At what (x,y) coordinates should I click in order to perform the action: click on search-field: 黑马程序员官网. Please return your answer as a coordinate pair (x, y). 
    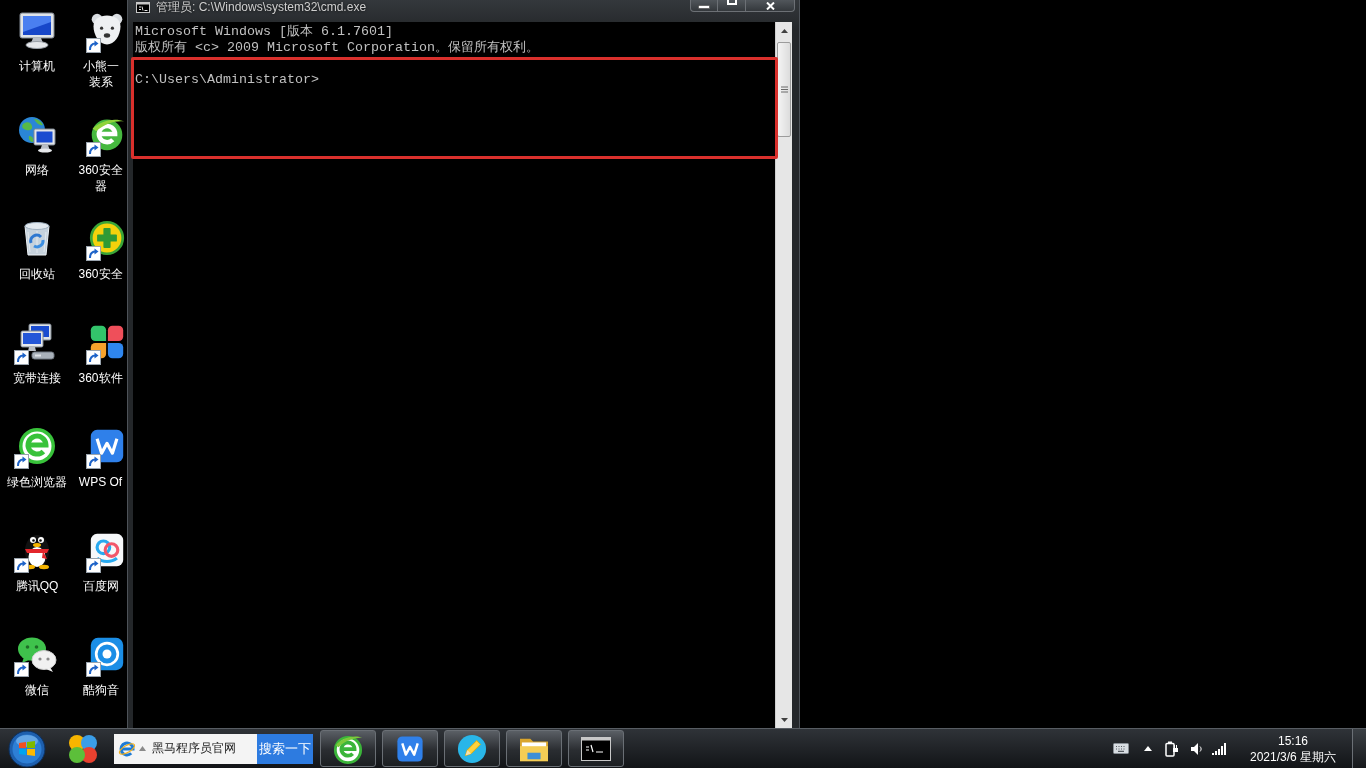
    Looking at the image, I should click on (204, 748).